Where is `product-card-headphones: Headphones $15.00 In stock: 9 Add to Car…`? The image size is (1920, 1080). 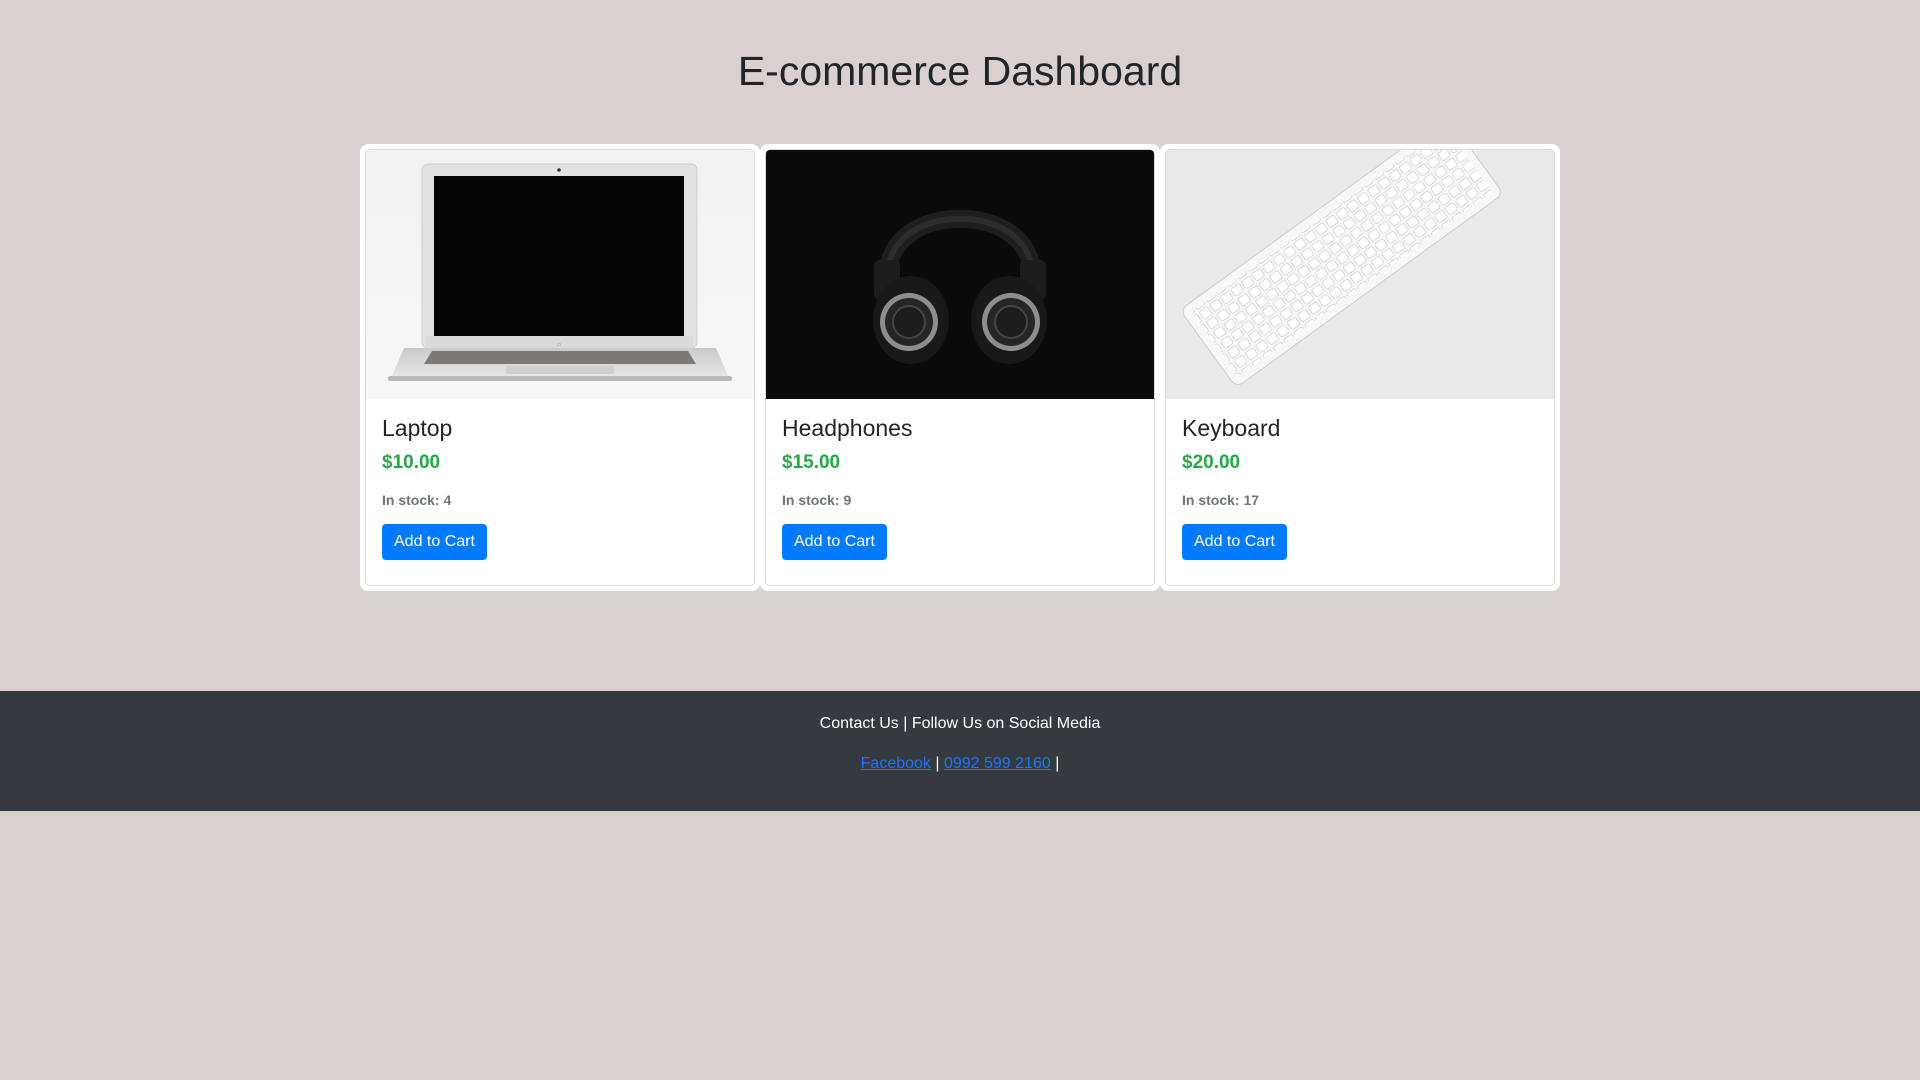
product-card-headphones: Headphones $15.00 In stock: 9 Add to Car… is located at coordinates (960, 367).